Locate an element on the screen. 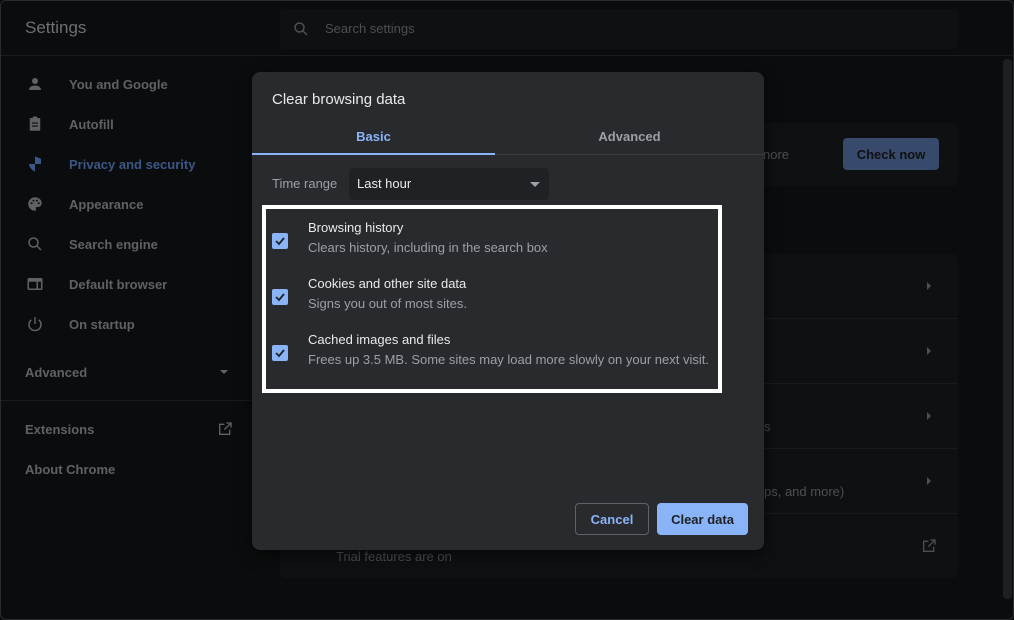 This screenshot has width=1014, height=620. top-bar: Settings Search settings is located at coordinates (507, 28).